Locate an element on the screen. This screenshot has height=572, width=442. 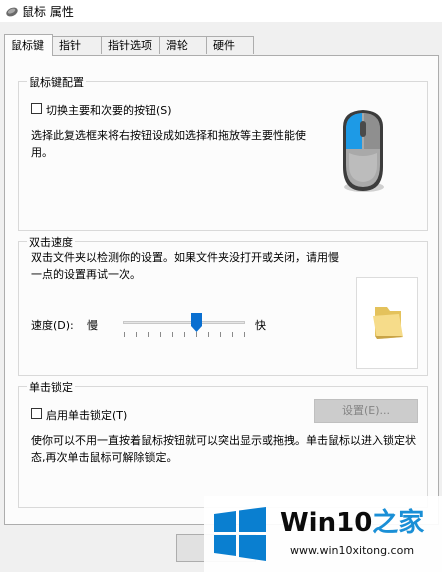
test-folder-area is located at coordinates (387, 323).